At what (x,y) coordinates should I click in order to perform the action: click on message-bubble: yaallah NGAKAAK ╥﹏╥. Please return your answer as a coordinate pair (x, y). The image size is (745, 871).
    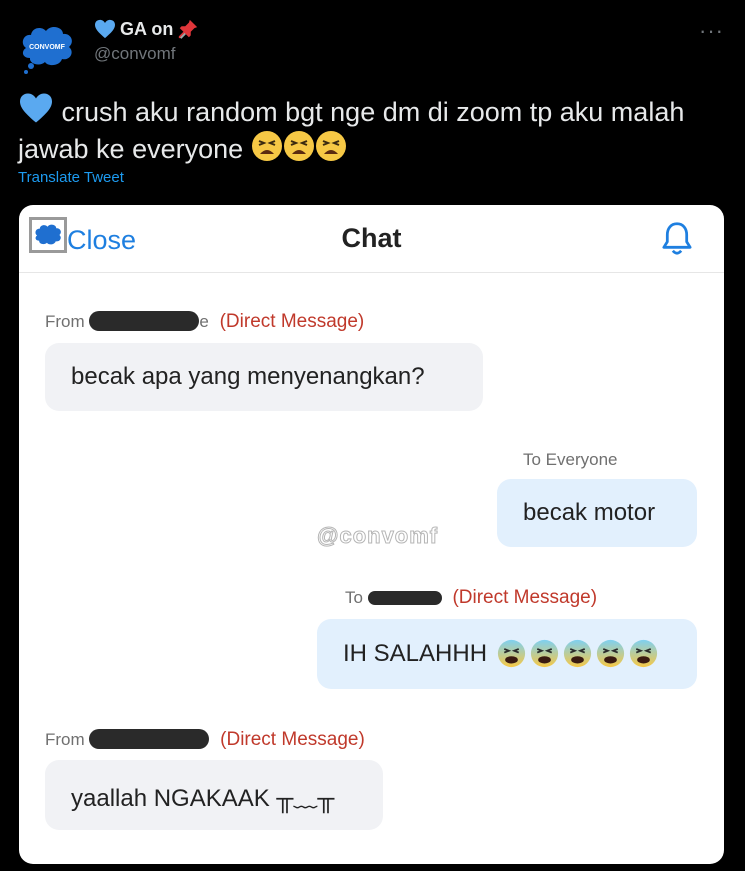
    Looking at the image, I should click on (214, 795).